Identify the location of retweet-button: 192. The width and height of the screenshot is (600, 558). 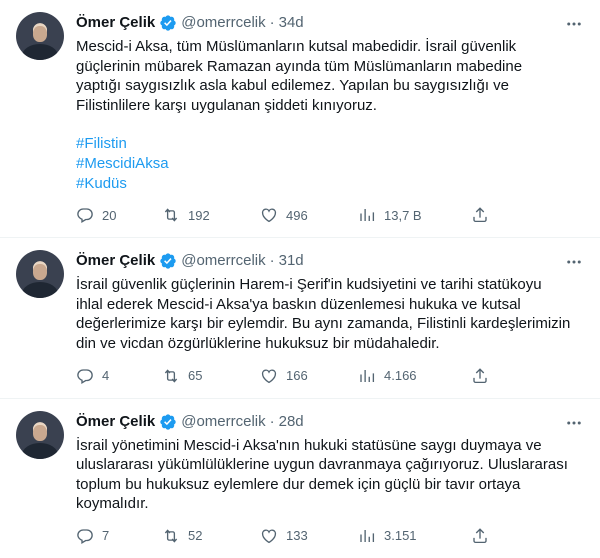
(211, 215).